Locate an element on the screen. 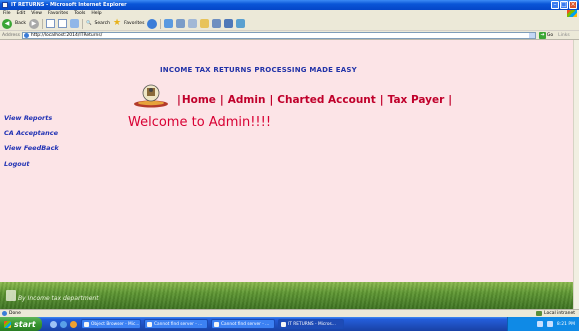 This screenshot has width=579, height=331. research-icon is located at coordinates (229, 23).